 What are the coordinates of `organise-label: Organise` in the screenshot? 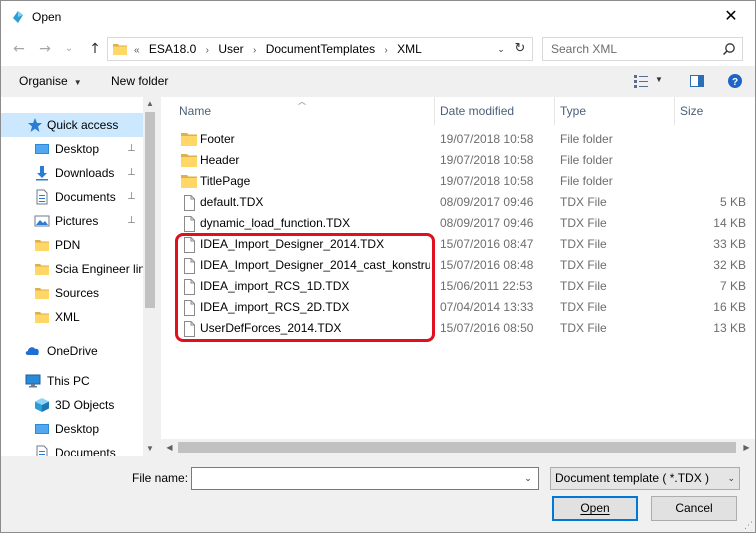 It's located at (43, 81).